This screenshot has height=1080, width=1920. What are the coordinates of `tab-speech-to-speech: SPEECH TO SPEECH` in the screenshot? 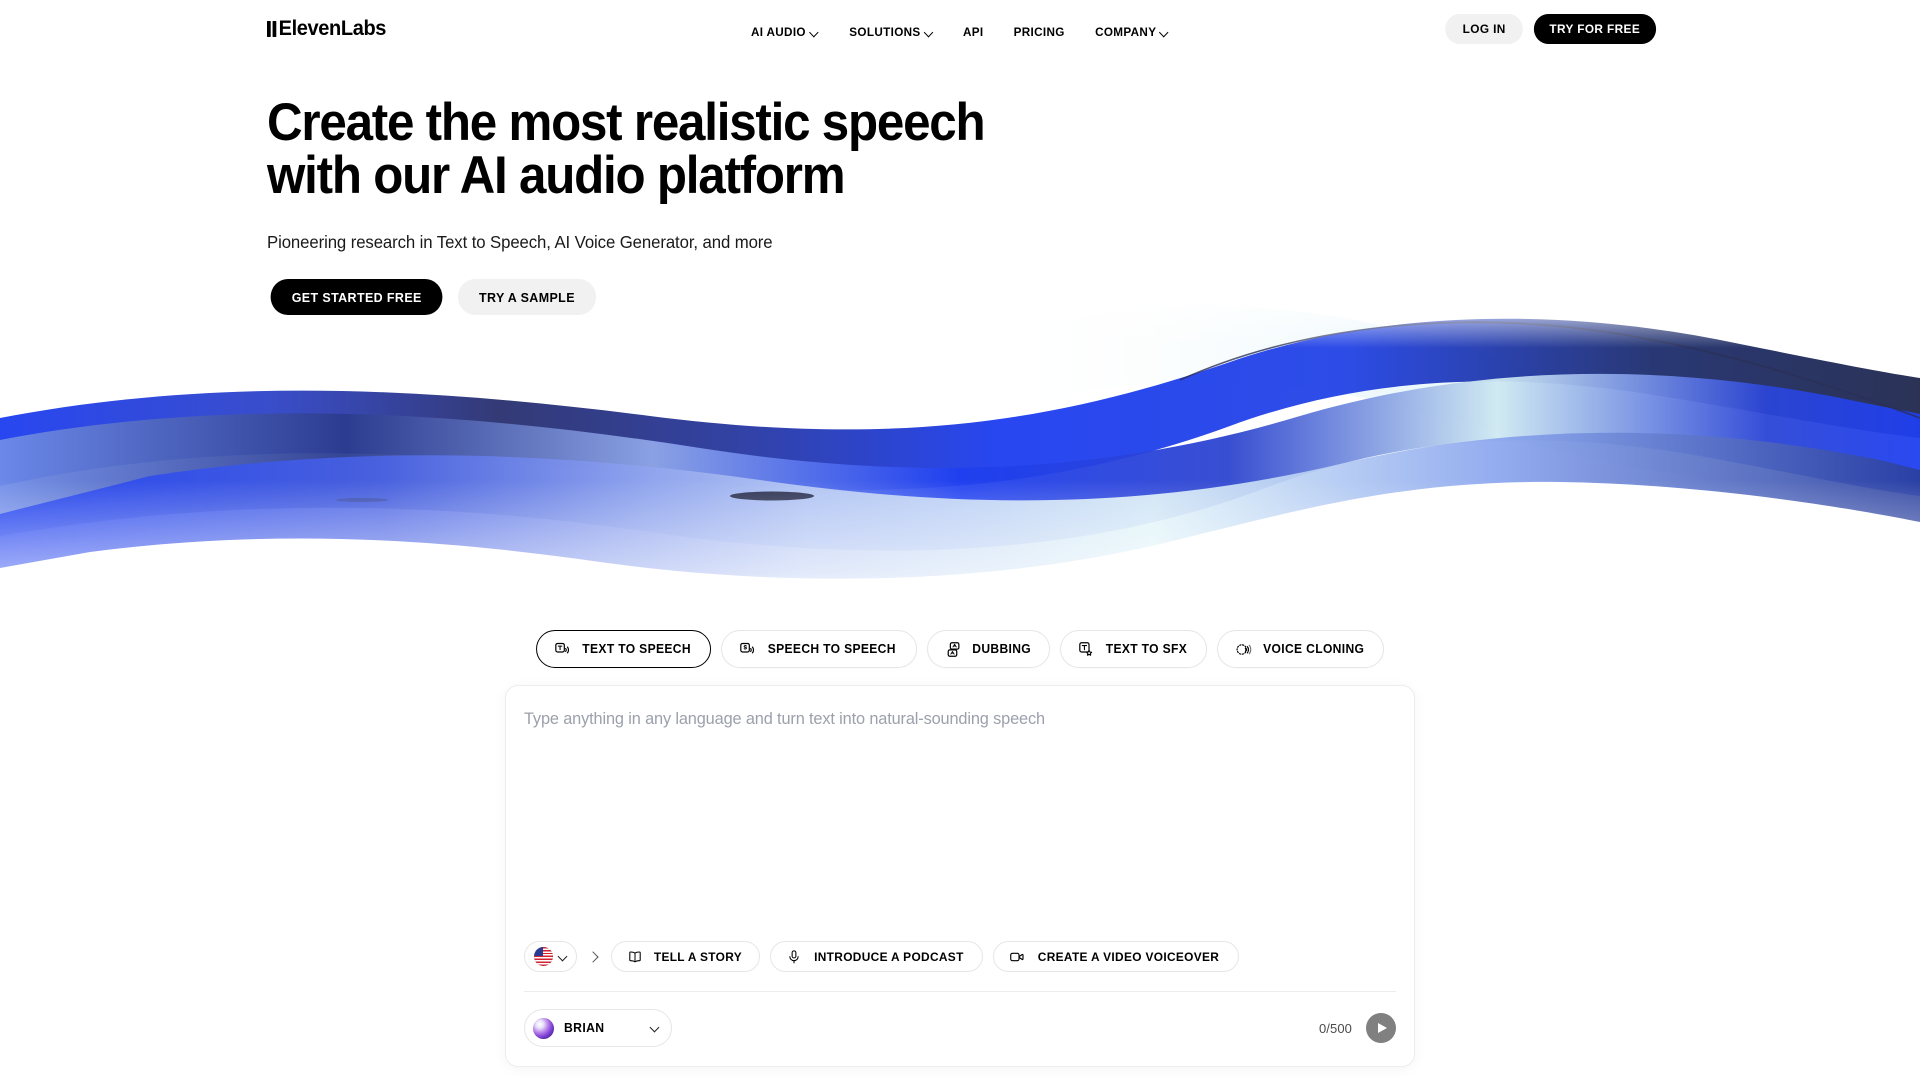 It's located at (819, 649).